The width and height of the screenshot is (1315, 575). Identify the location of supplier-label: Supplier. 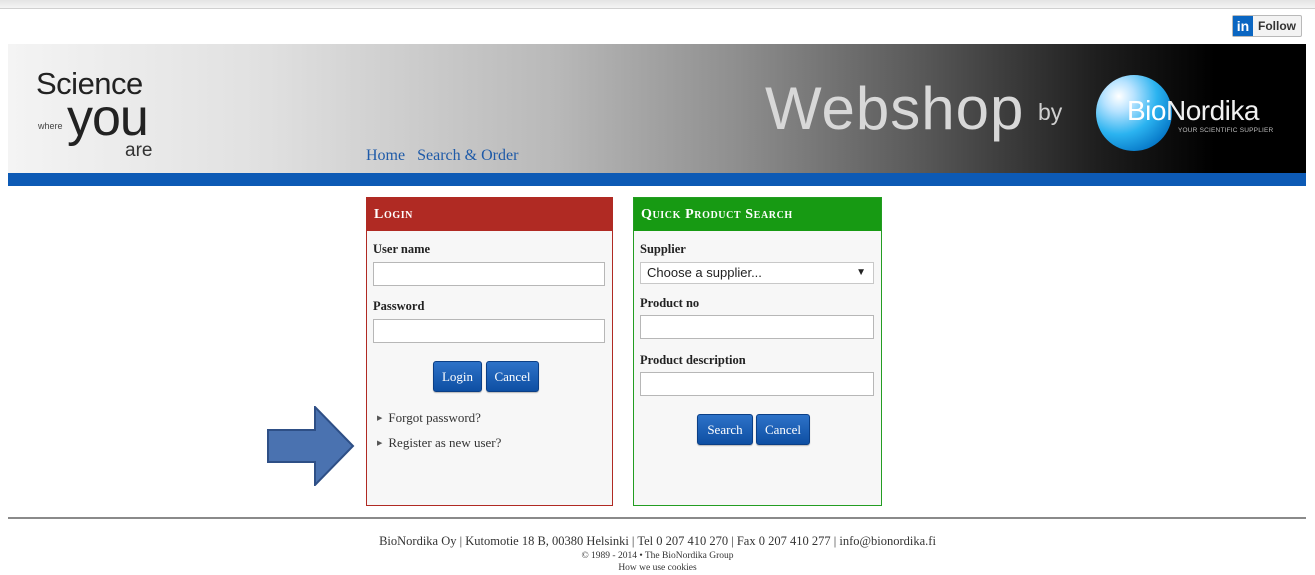
(663, 249).